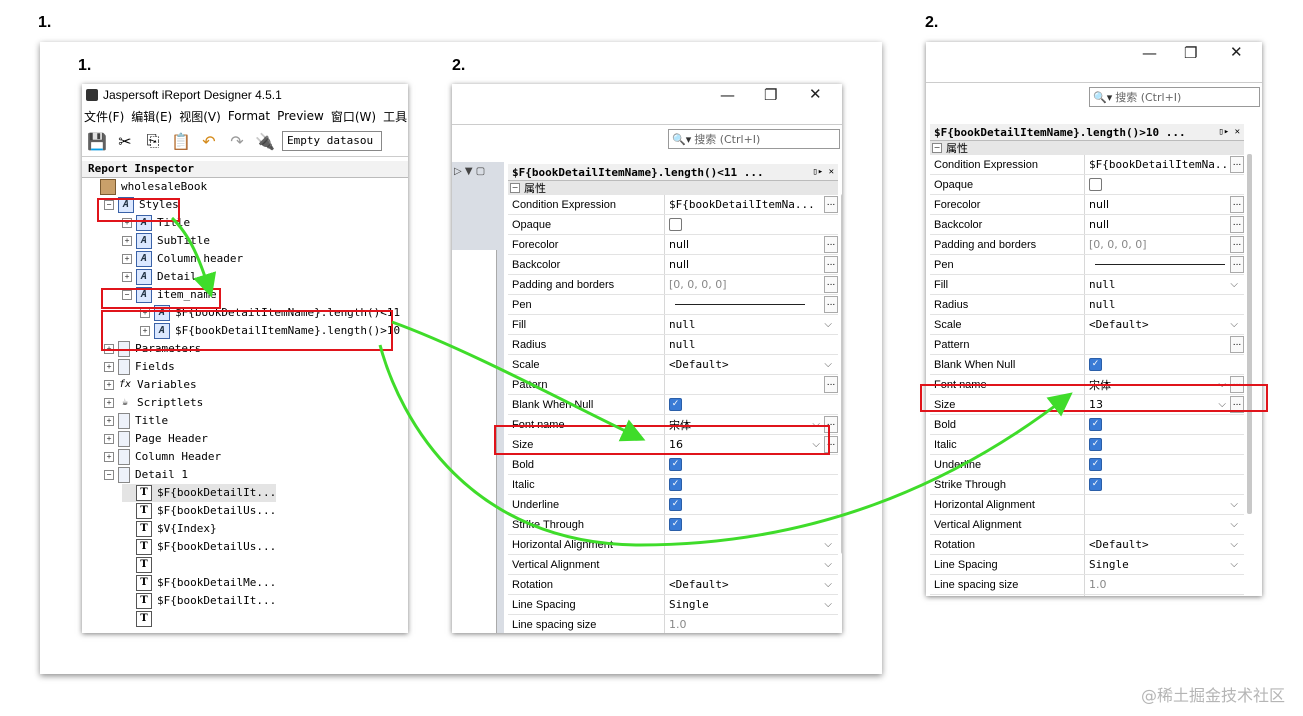 Image resolution: width=1303 pixels, height=716 pixels. I want to click on tree-node: wholesaleBook, so click(146, 187).